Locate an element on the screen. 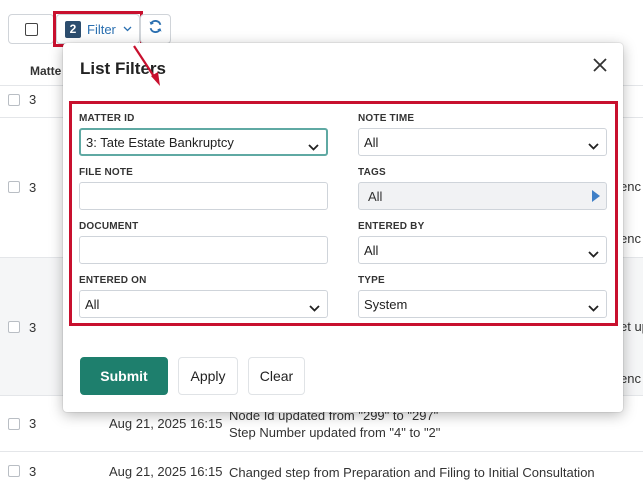 This screenshot has width=643, height=492. tags-label: TAGS is located at coordinates (372, 172).